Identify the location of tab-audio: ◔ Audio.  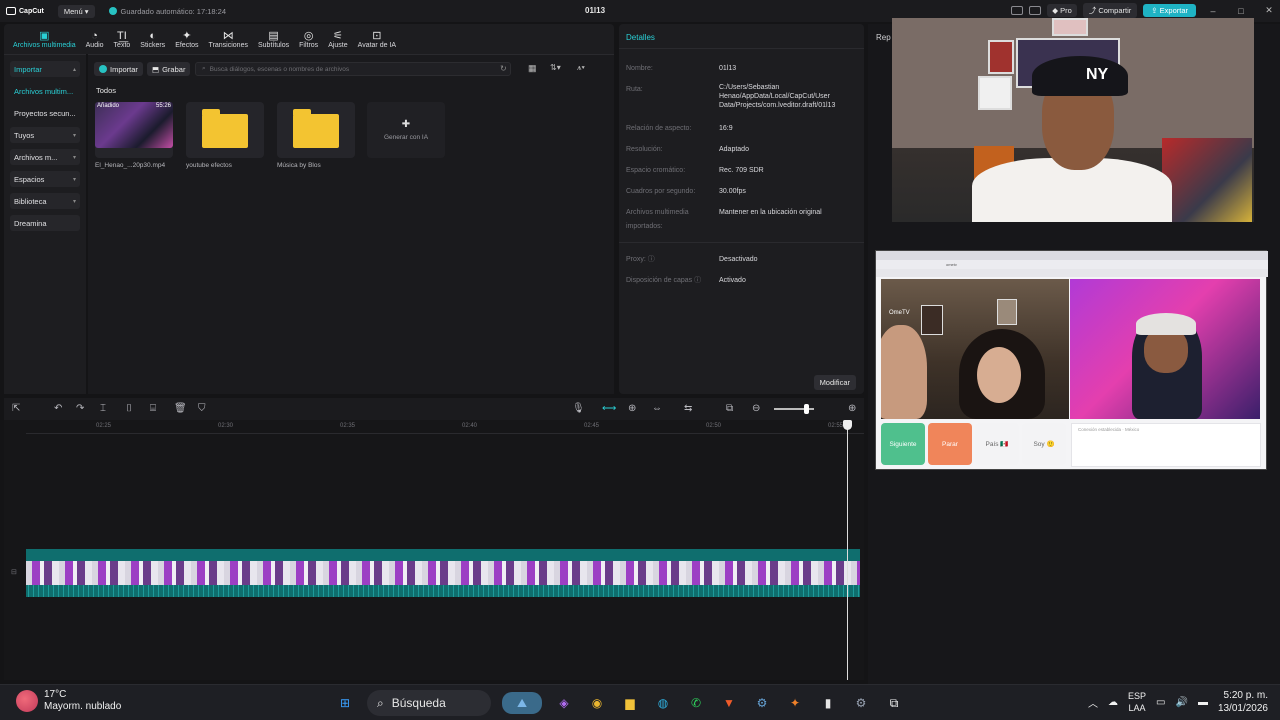
(95, 42).